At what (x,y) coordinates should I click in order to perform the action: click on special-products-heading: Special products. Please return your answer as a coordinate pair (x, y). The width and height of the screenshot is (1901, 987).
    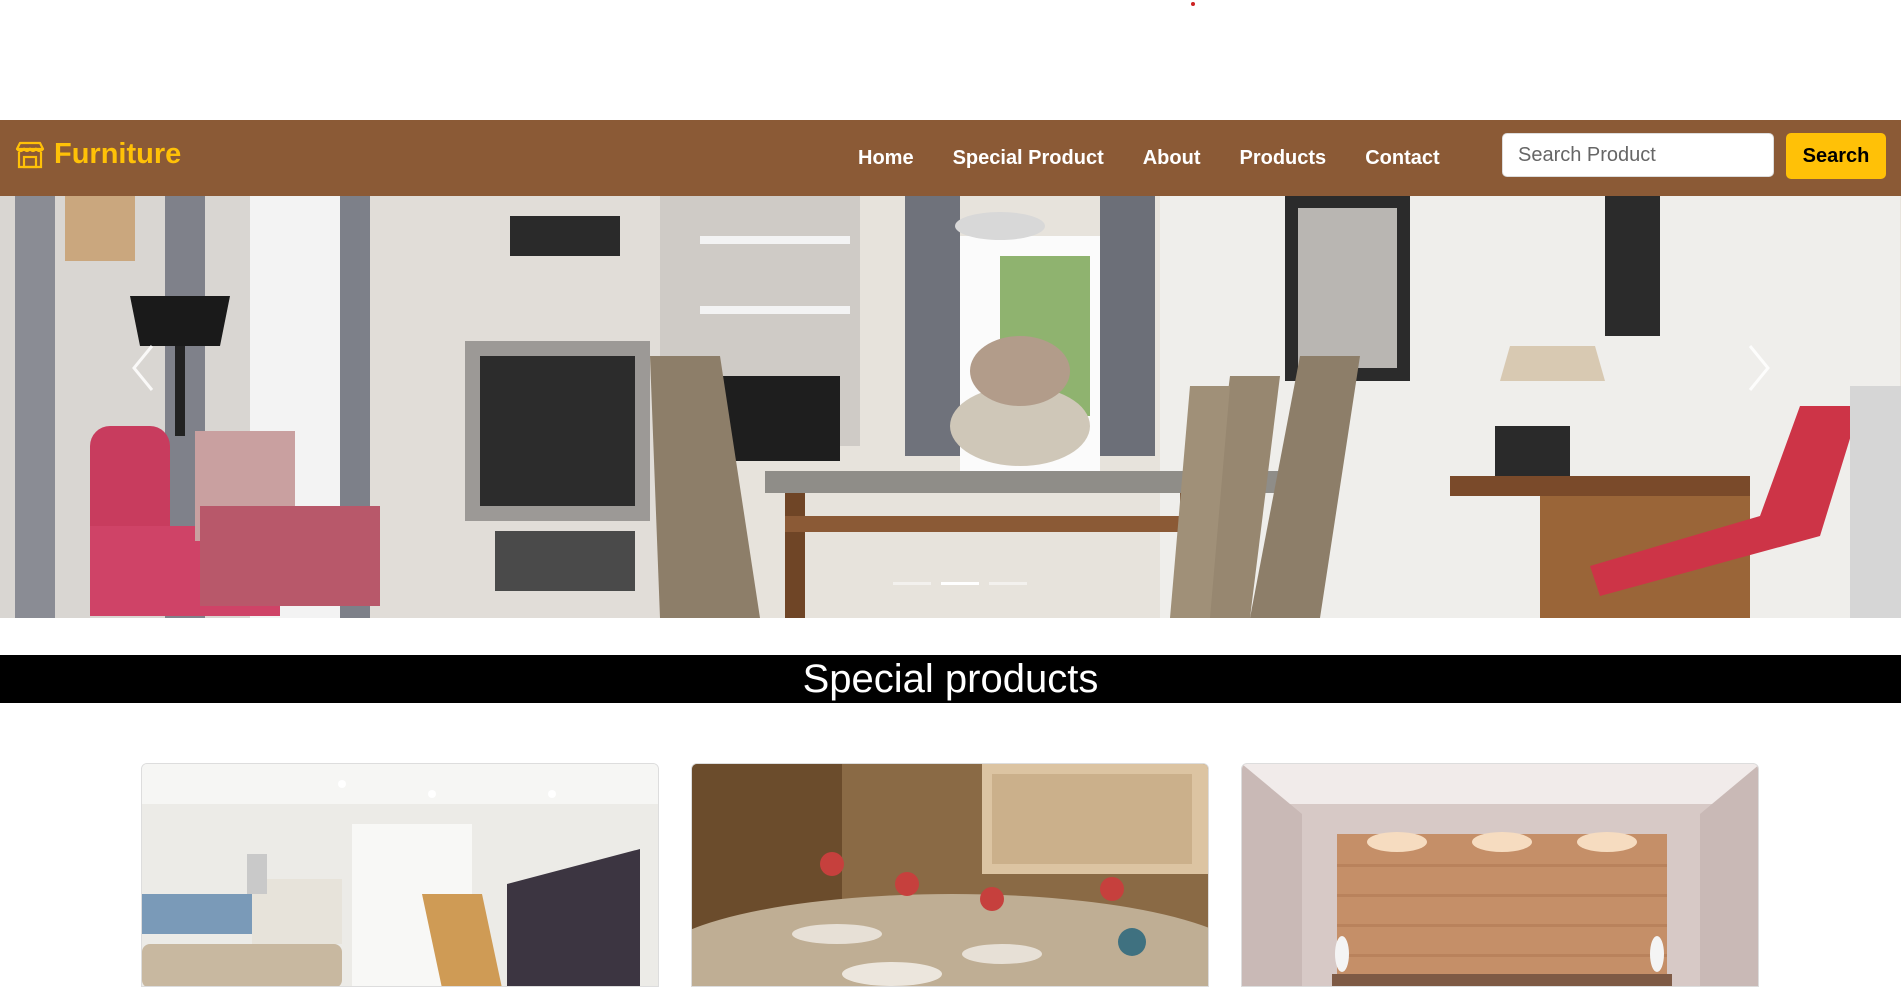
    Looking at the image, I should click on (950, 679).